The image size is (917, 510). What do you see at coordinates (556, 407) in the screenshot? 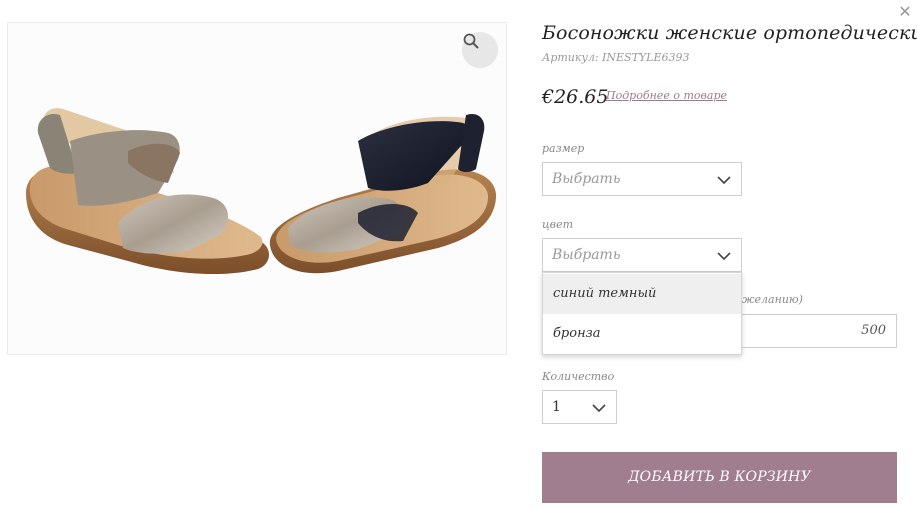
I see `quantity-value: 1` at bounding box center [556, 407].